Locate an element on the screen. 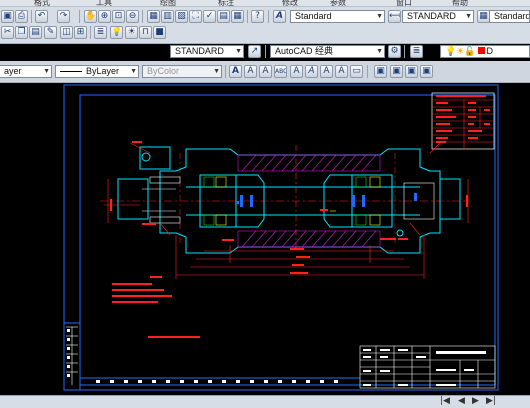  menu-window: 窗口 is located at coordinates (404, 3).